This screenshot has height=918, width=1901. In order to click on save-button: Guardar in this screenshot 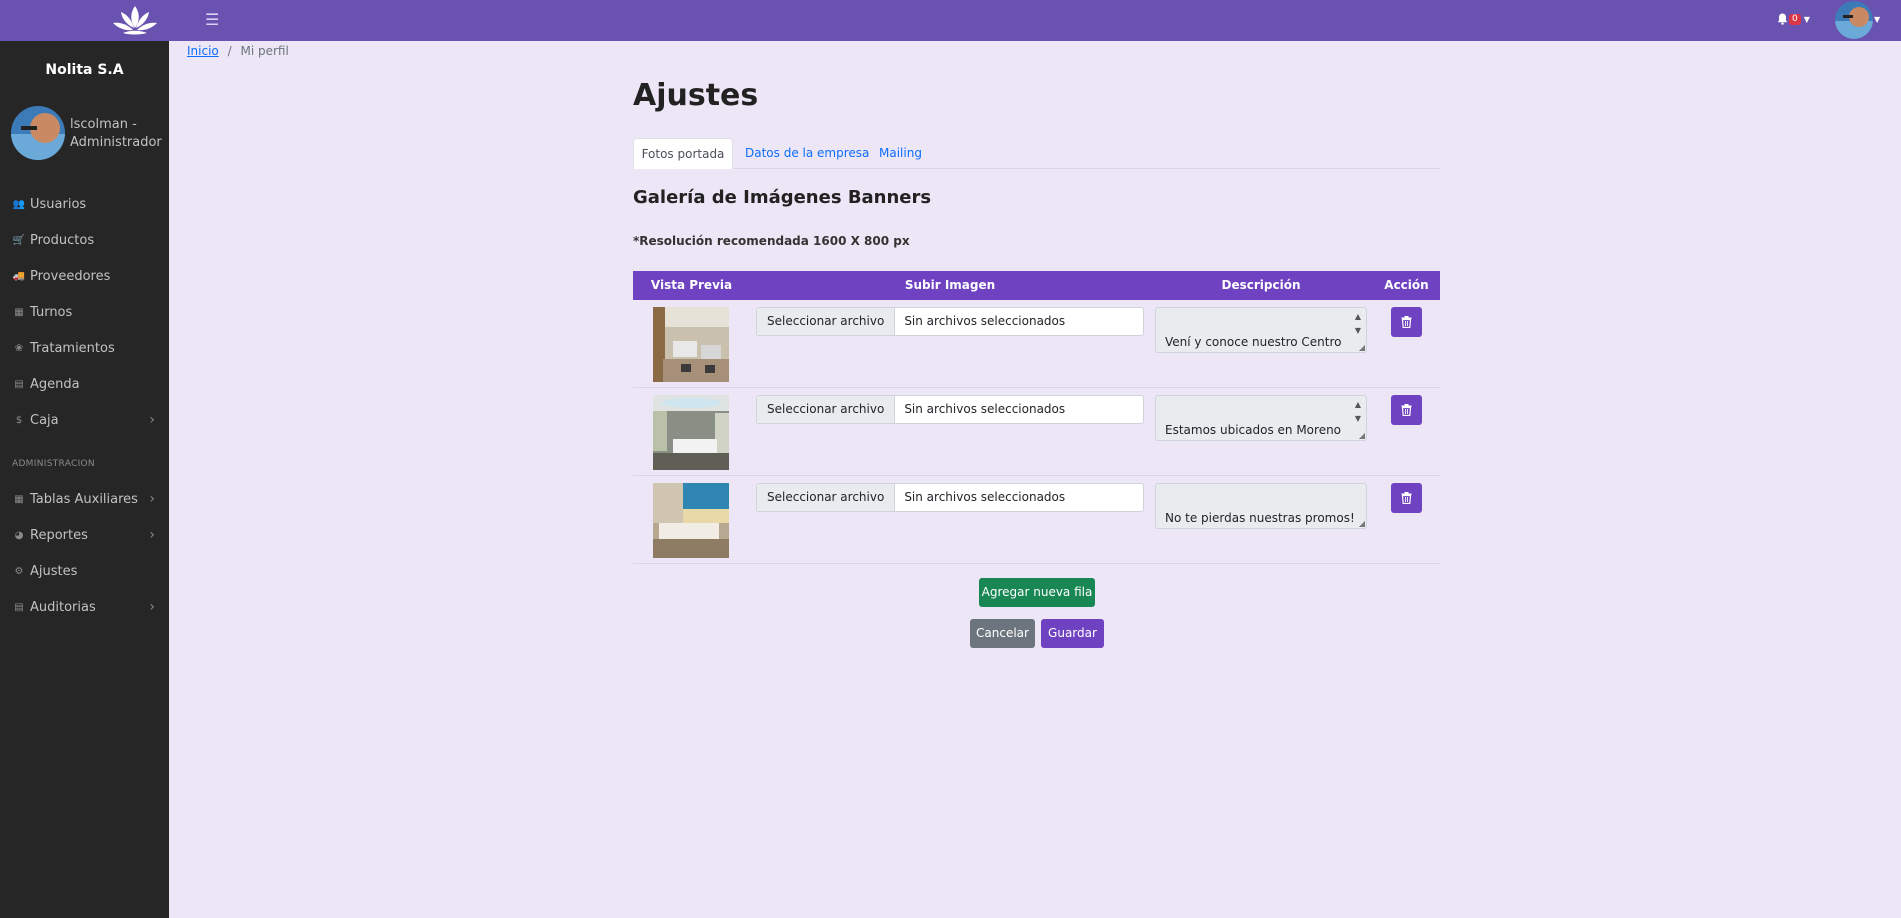, I will do `click(1072, 633)`.